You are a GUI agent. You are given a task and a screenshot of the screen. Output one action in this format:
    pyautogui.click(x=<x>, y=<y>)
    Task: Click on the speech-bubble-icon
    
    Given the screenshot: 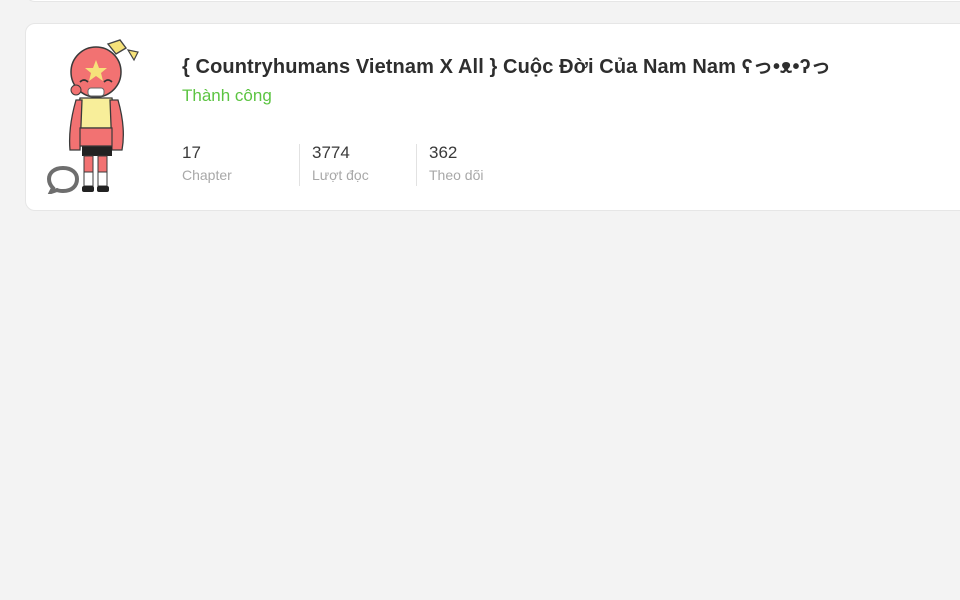 What is the action you would take?
    pyautogui.click(x=63, y=180)
    